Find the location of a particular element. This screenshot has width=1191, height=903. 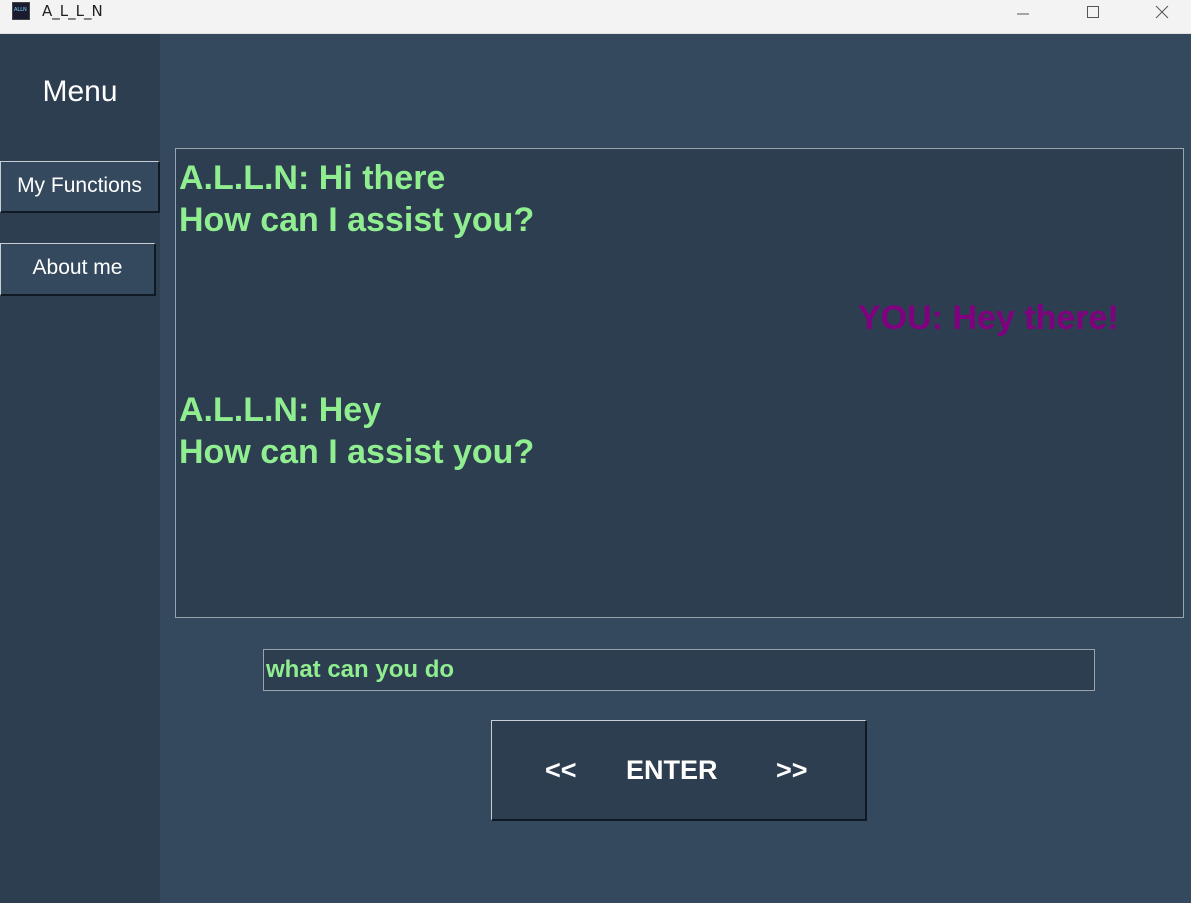

bot-message-line: A.L.L.N: Hi there is located at coordinates (312, 178).